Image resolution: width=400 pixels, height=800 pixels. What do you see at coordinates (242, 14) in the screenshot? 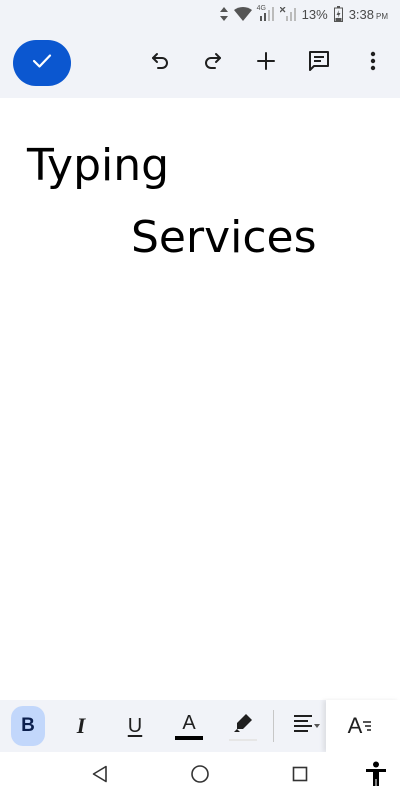
I see `wifi-icon` at bounding box center [242, 14].